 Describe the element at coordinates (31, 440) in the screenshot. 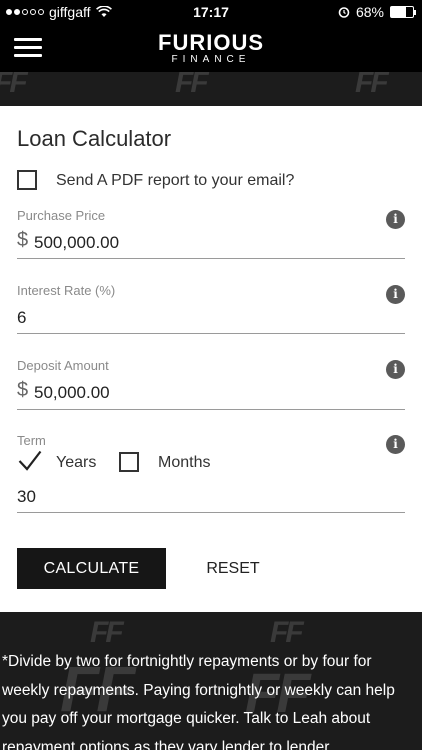

I see `term-label: Term` at that location.